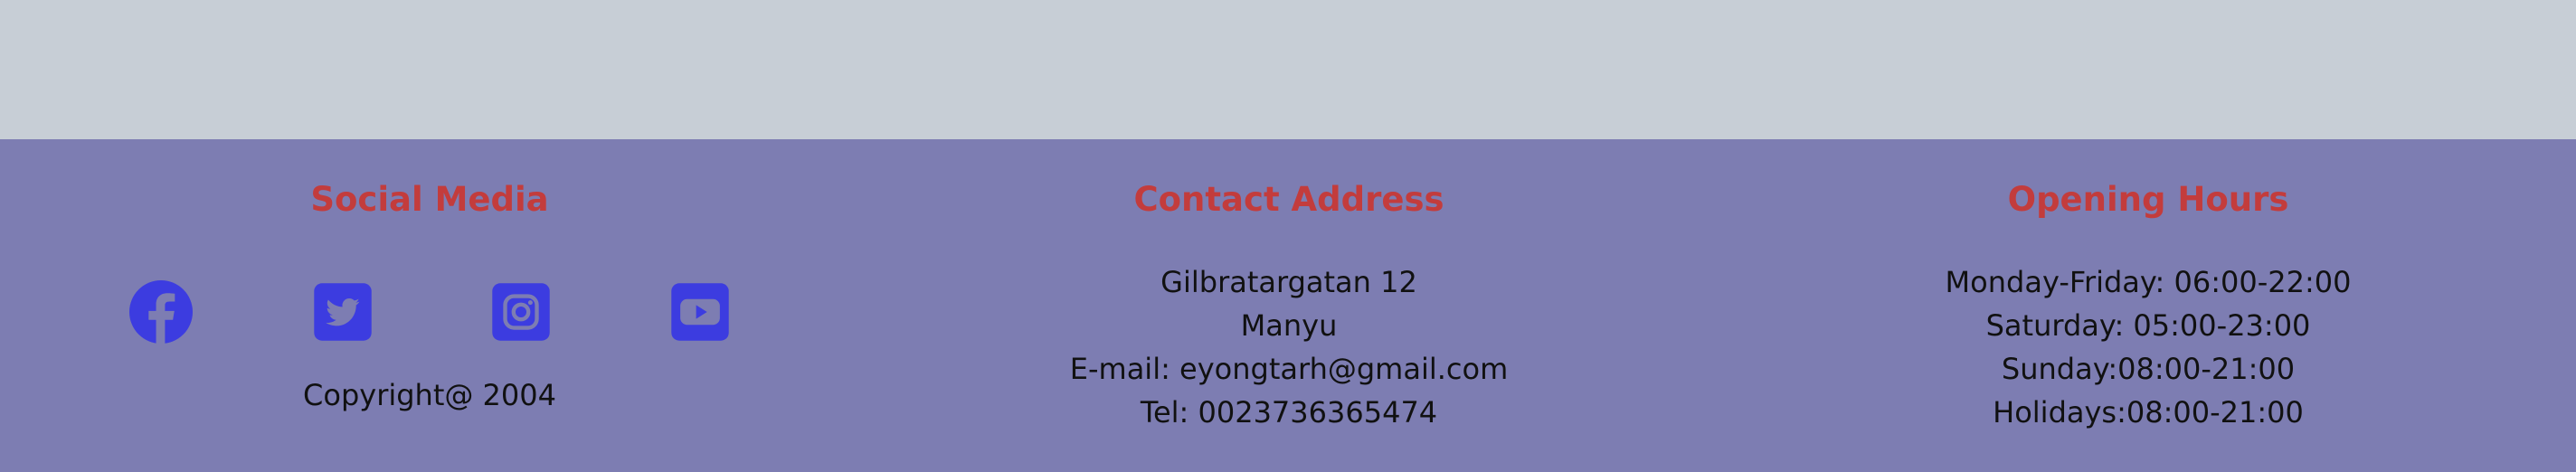 The height and width of the screenshot is (472, 2576). I want to click on opening-hours-heading: Opening Hours, so click(2148, 199).